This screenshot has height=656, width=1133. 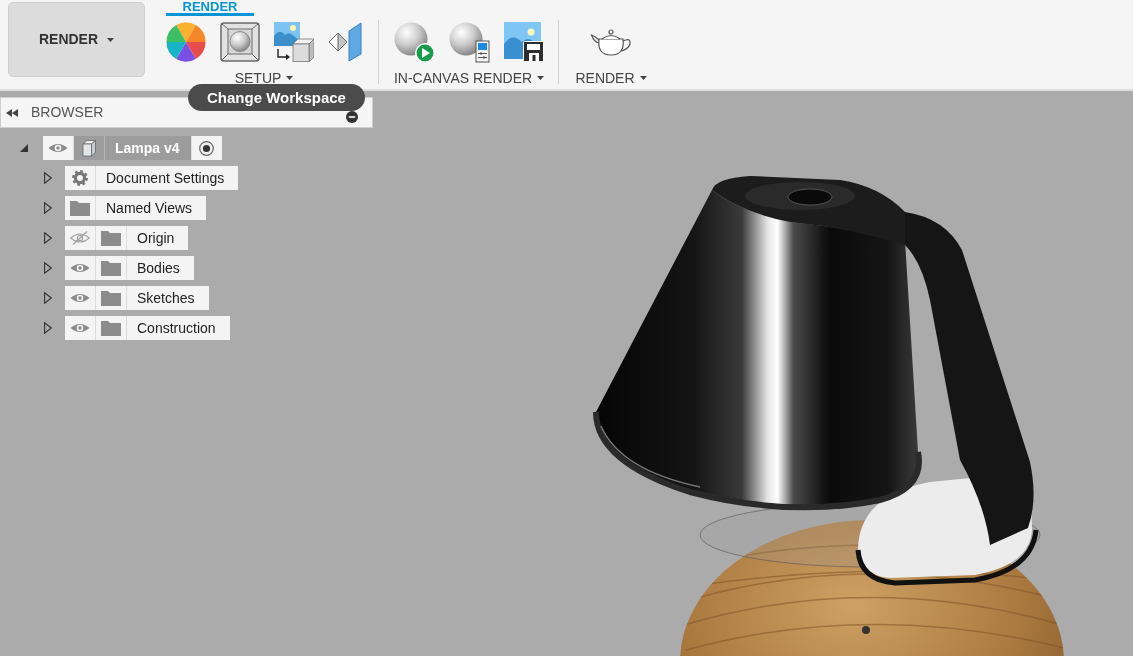 What do you see at coordinates (469, 78) in the screenshot?
I see `group-menu-button: IN-CANVAS RENDER` at bounding box center [469, 78].